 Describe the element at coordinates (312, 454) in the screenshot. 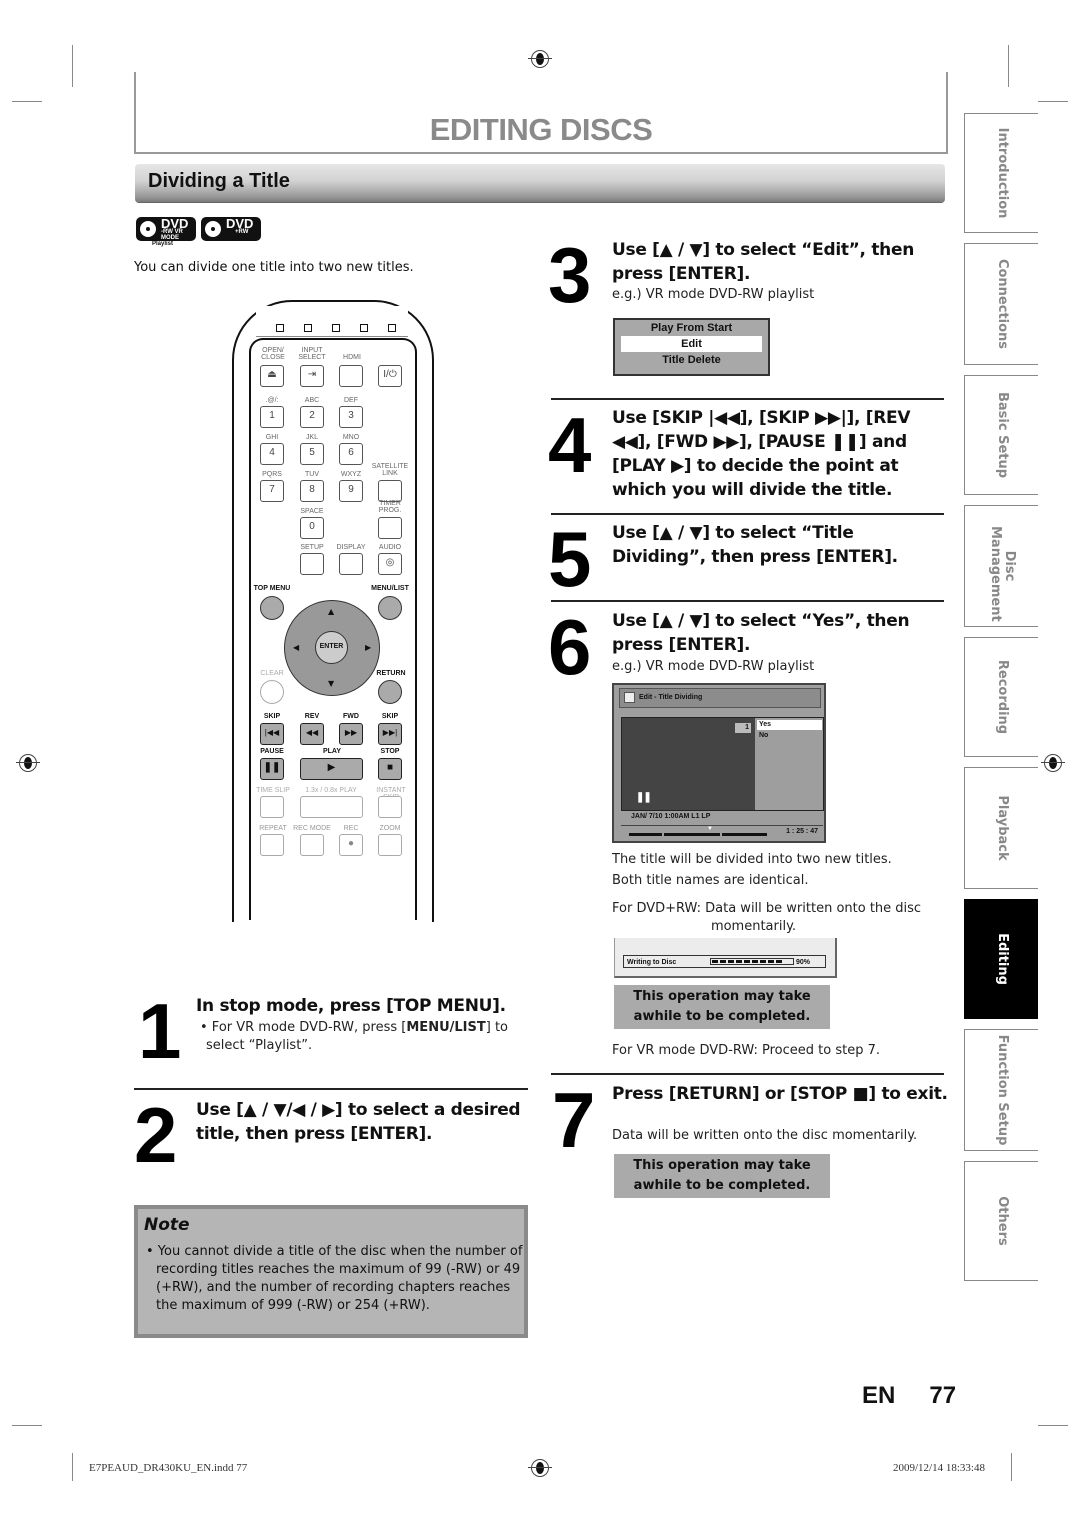

I see `key-5-button: 5` at that location.